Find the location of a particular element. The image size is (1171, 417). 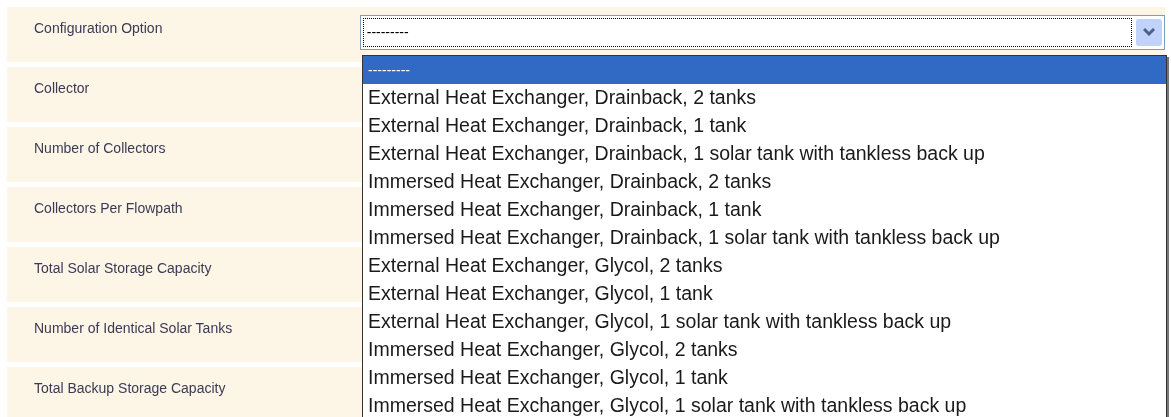

field-label: Number of Collectors is located at coordinates (100, 148).